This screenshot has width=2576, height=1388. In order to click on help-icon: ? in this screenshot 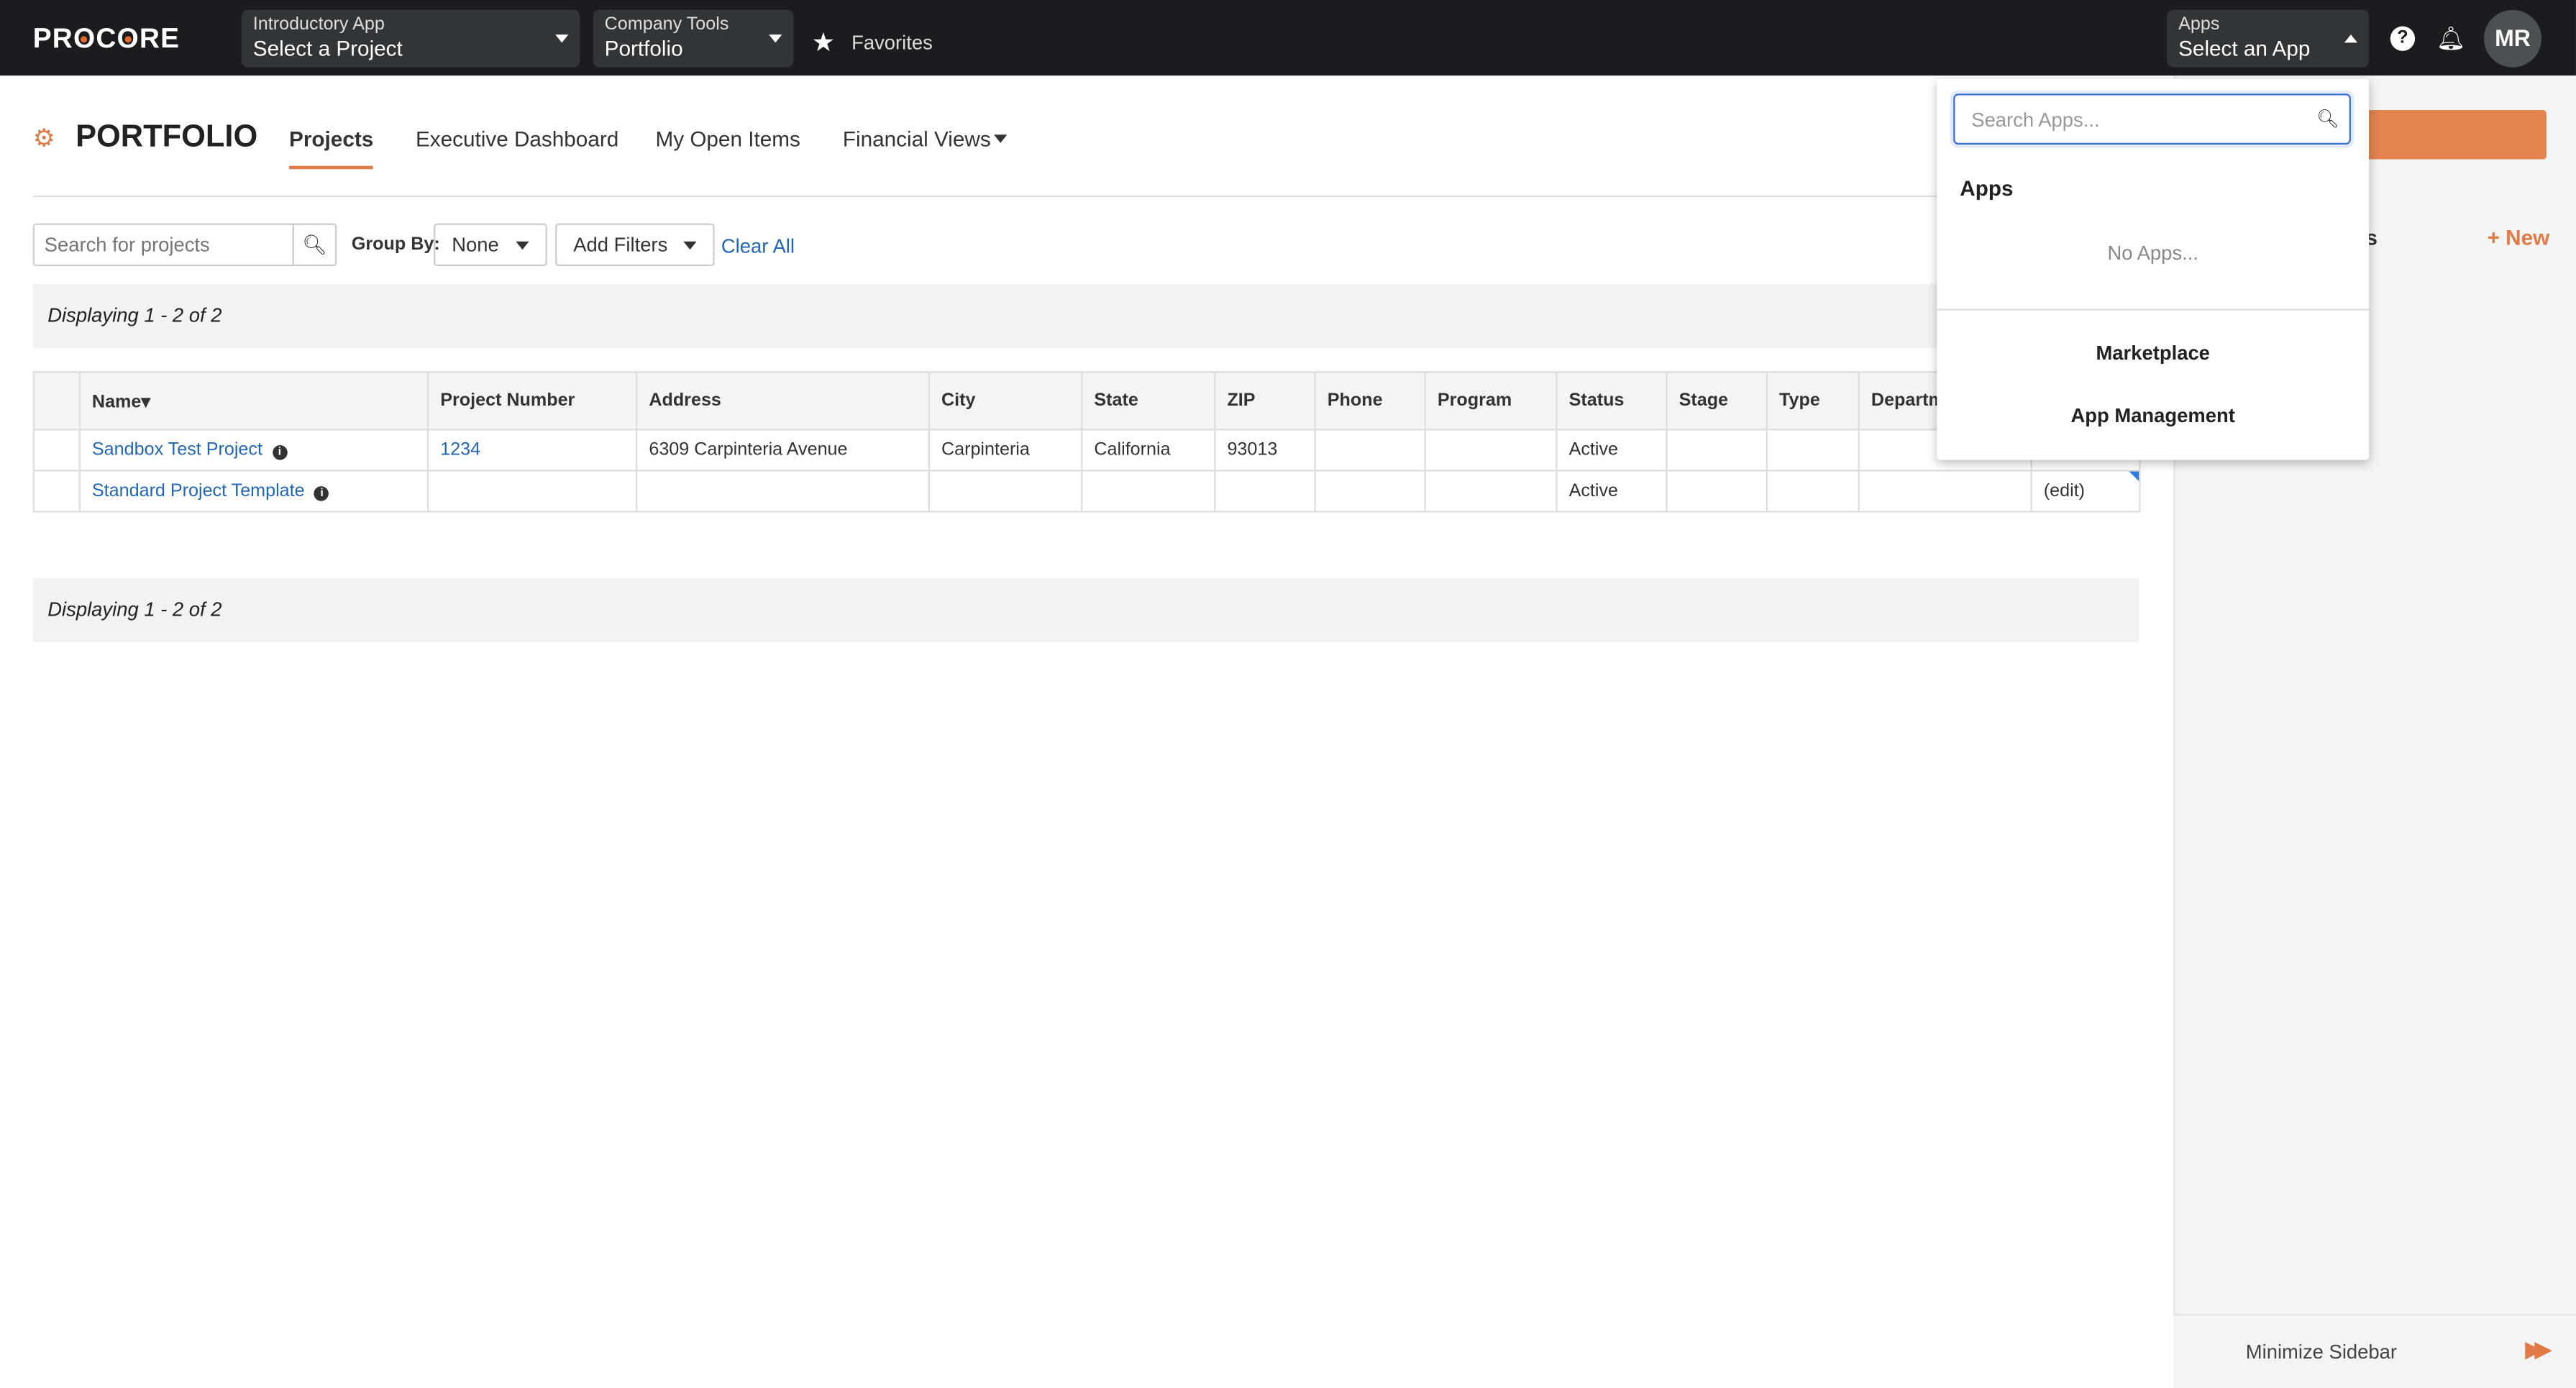, I will do `click(2403, 38)`.